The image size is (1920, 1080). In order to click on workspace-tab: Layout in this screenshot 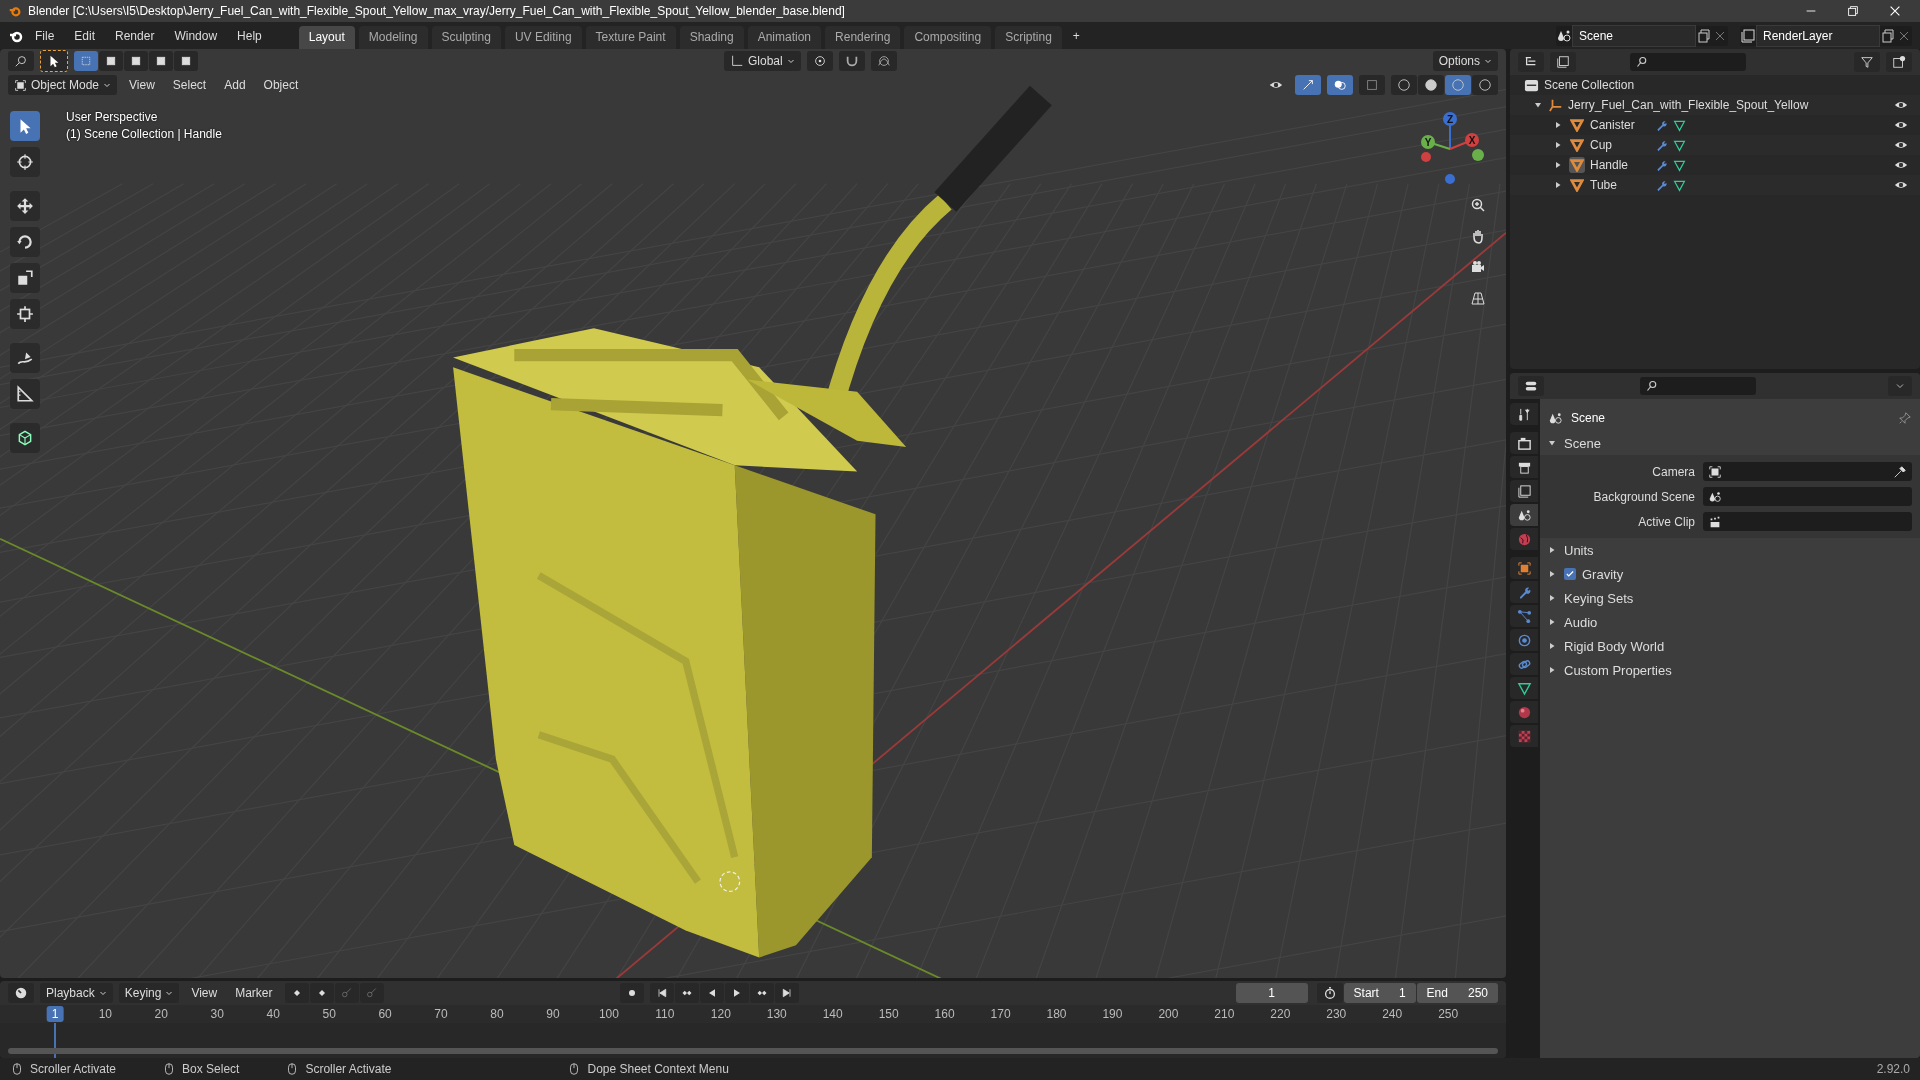, I will do `click(326, 37)`.